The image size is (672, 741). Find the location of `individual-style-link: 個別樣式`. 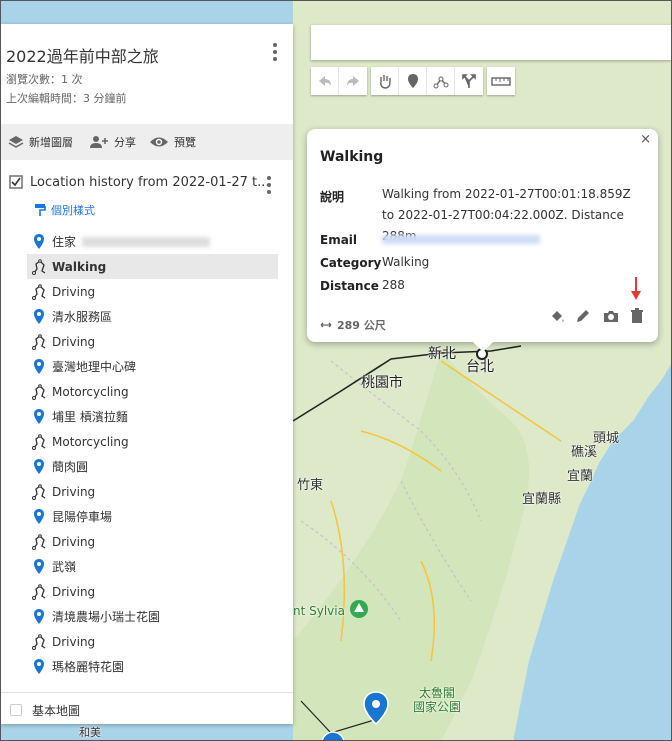

individual-style-link: 個別樣式 is located at coordinates (64, 210).